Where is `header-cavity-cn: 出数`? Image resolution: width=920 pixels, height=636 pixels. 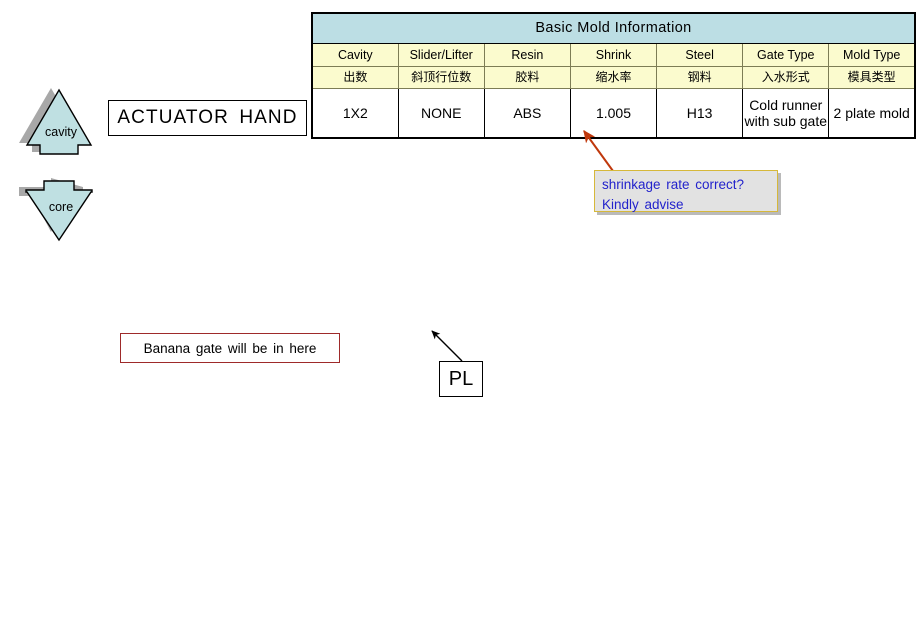 header-cavity-cn: 出数 is located at coordinates (355, 77).